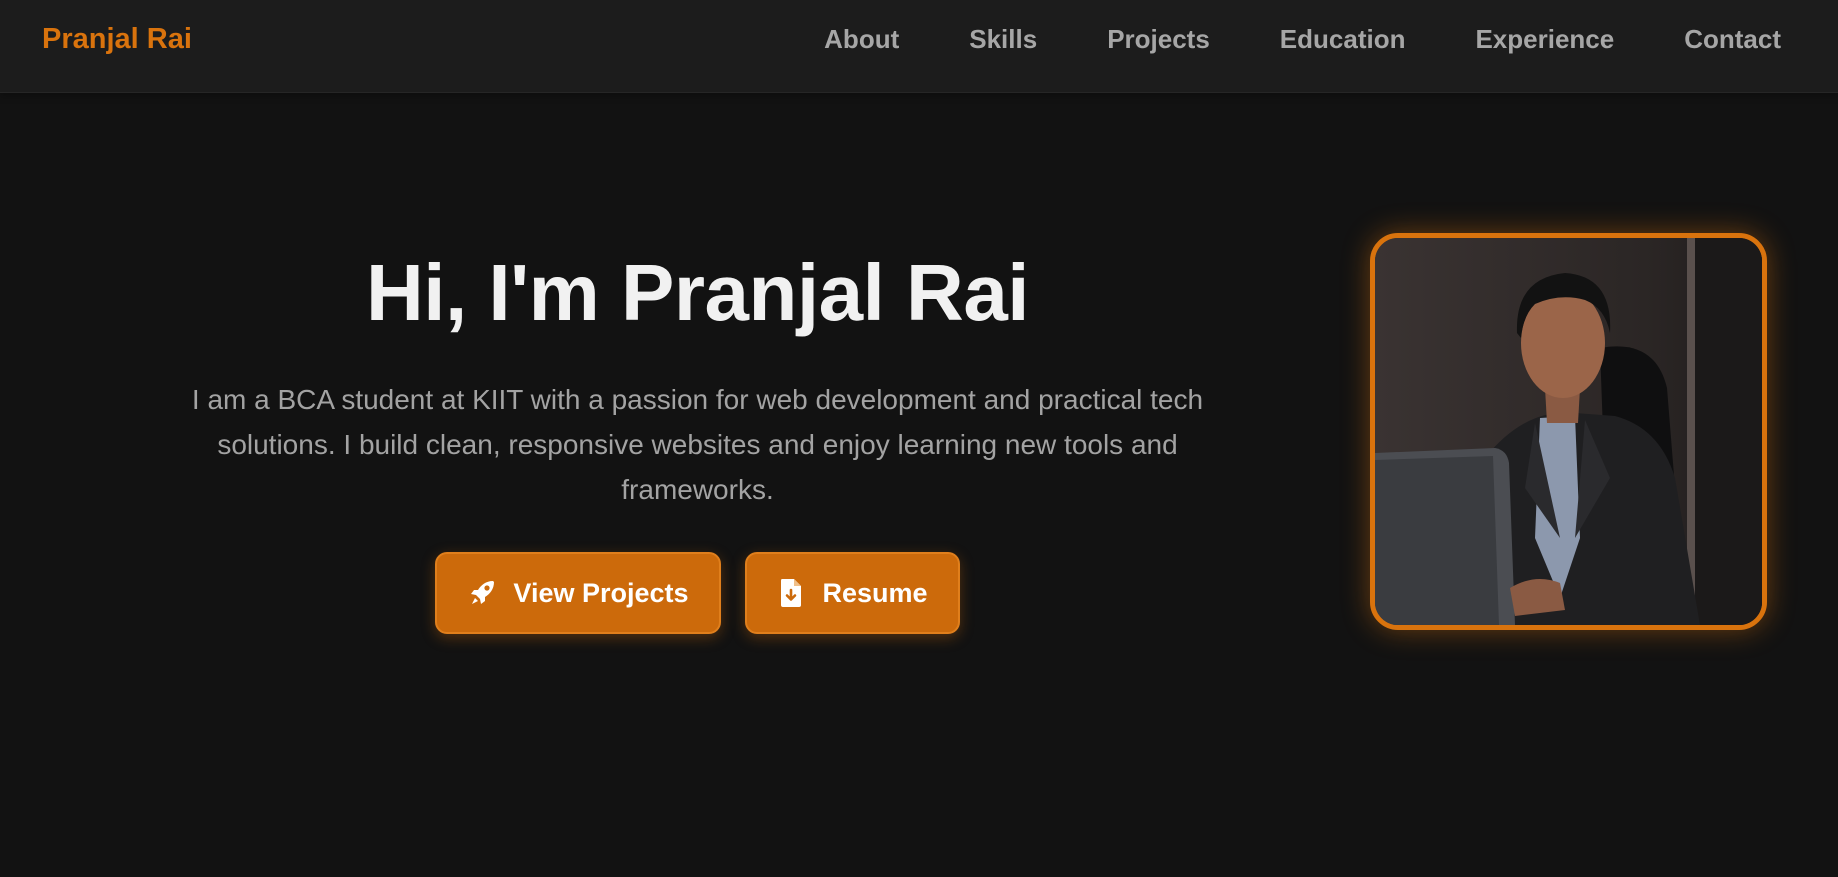  Describe the element at coordinates (793, 593) in the screenshot. I see `file-download-icon` at that location.